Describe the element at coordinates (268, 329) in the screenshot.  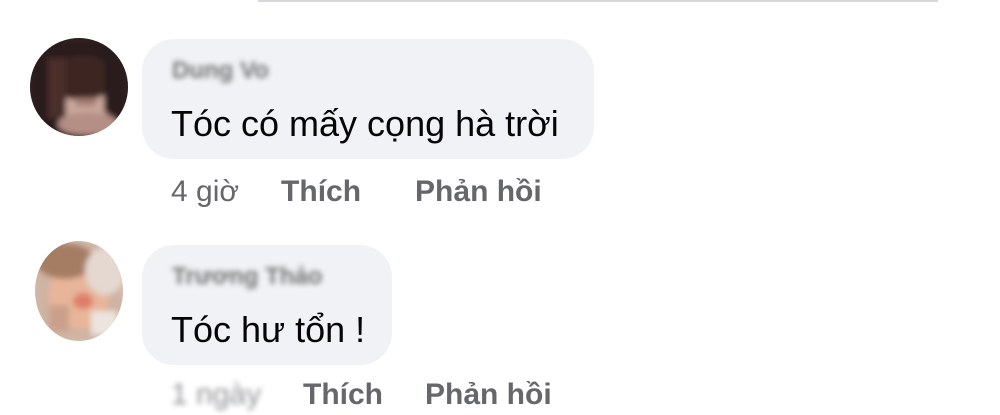
I see `comment-text: Tóc hư tổn !` at that location.